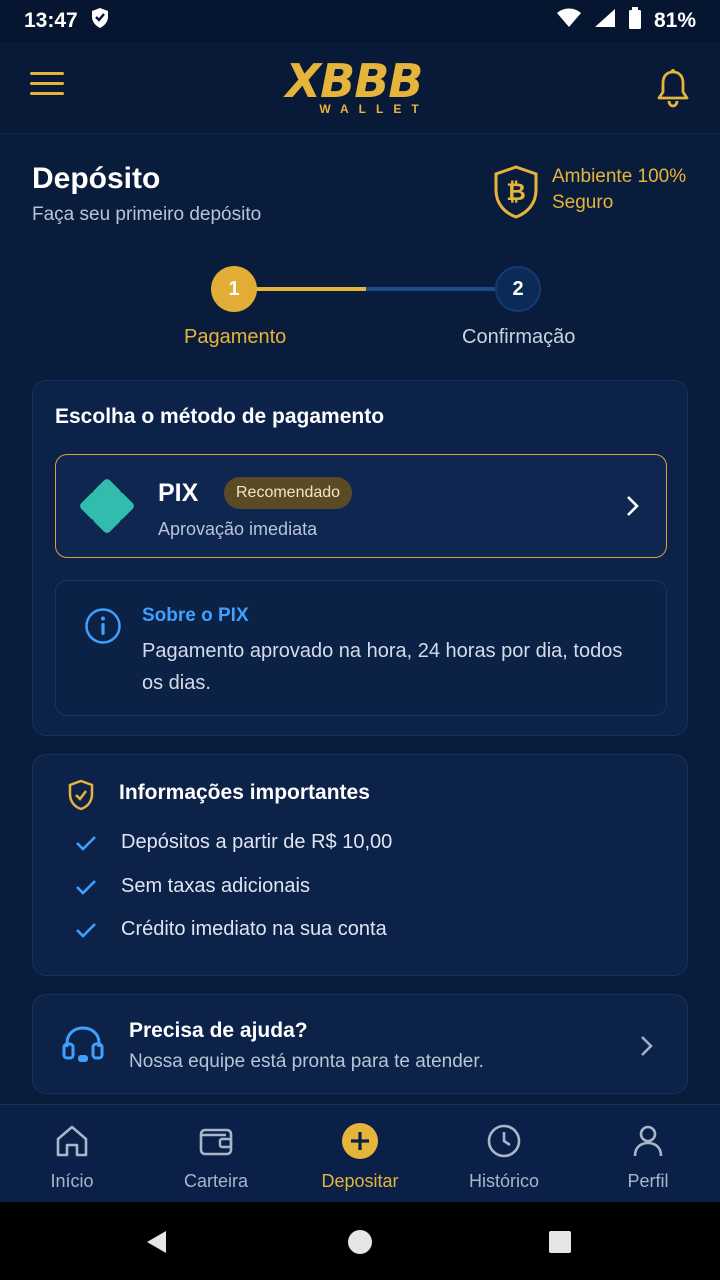 This screenshot has height=1280, width=720. What do you see at coordinates (311, 289) in the screenshot?
I see `step-progress-line` at bounding box center [311, 289].